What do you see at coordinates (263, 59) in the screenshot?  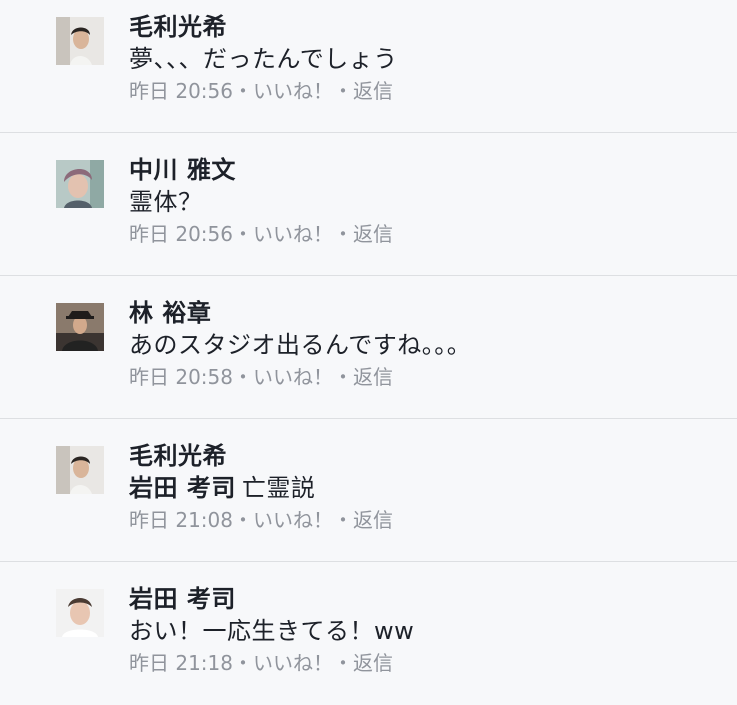 I see `comment-text: 夢、、、だったんでしょう` at bounding box center [263, 59].